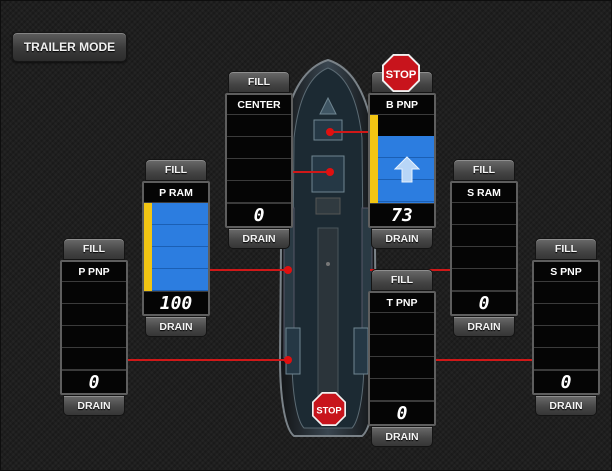 The height and width of the screenshot is (471, 612). Describe the element at coordinates (259, 105) in the screenshot. I see `center-tank-label: CENTER` at that location.